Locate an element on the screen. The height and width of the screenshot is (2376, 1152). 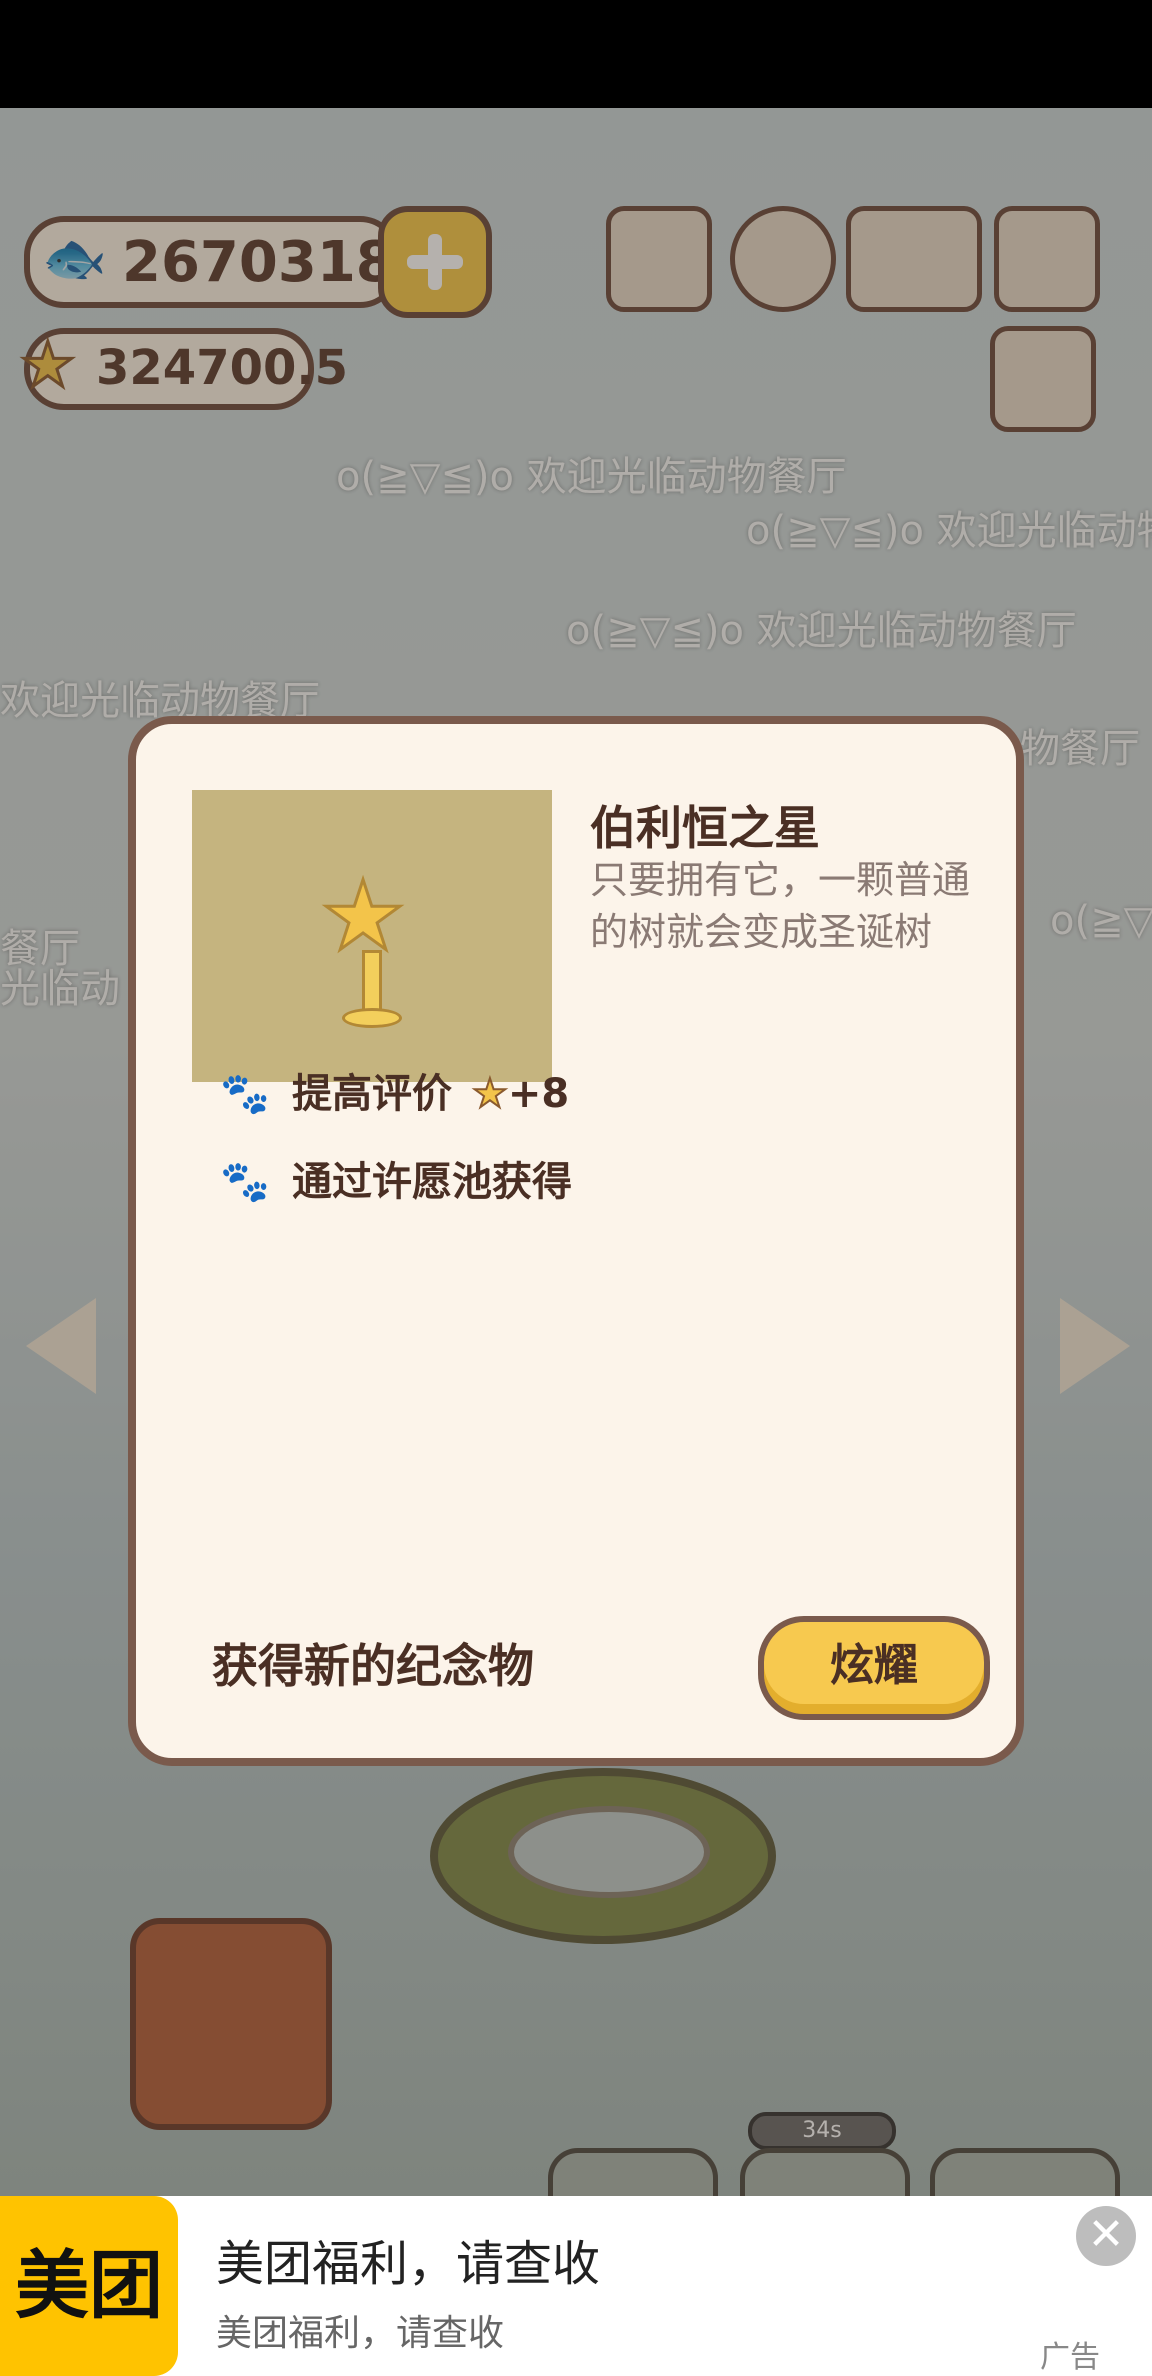
new-souvenir-label: 获得新的纪念物 is located at coordinates (373, 1666).